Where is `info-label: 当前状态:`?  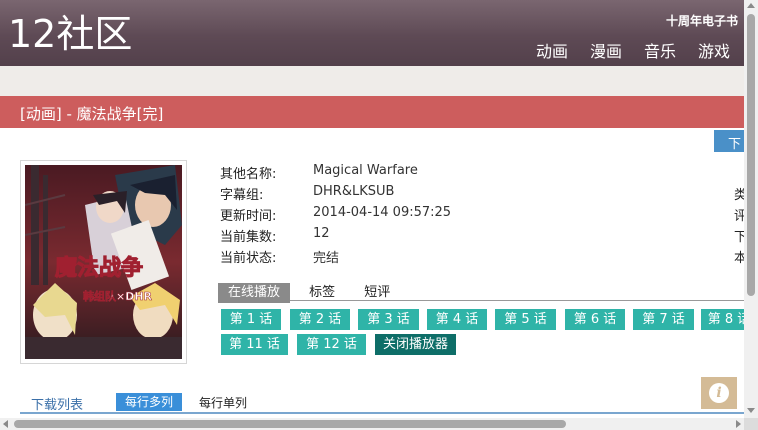 info-label: 当前状态: is located at coordinates (248, 258).